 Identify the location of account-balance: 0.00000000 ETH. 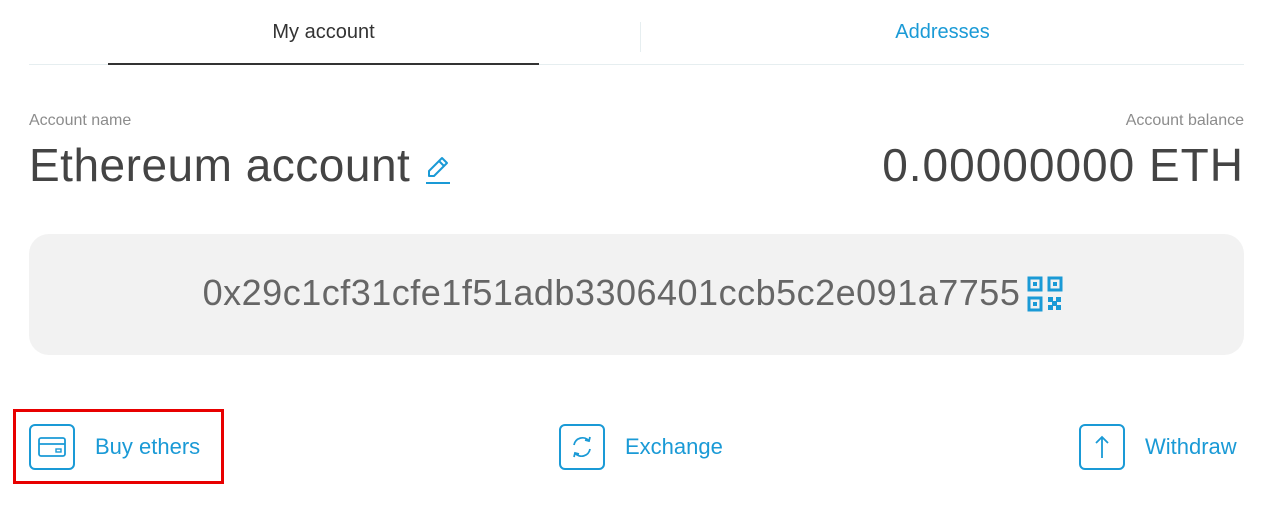
(1063, 165).